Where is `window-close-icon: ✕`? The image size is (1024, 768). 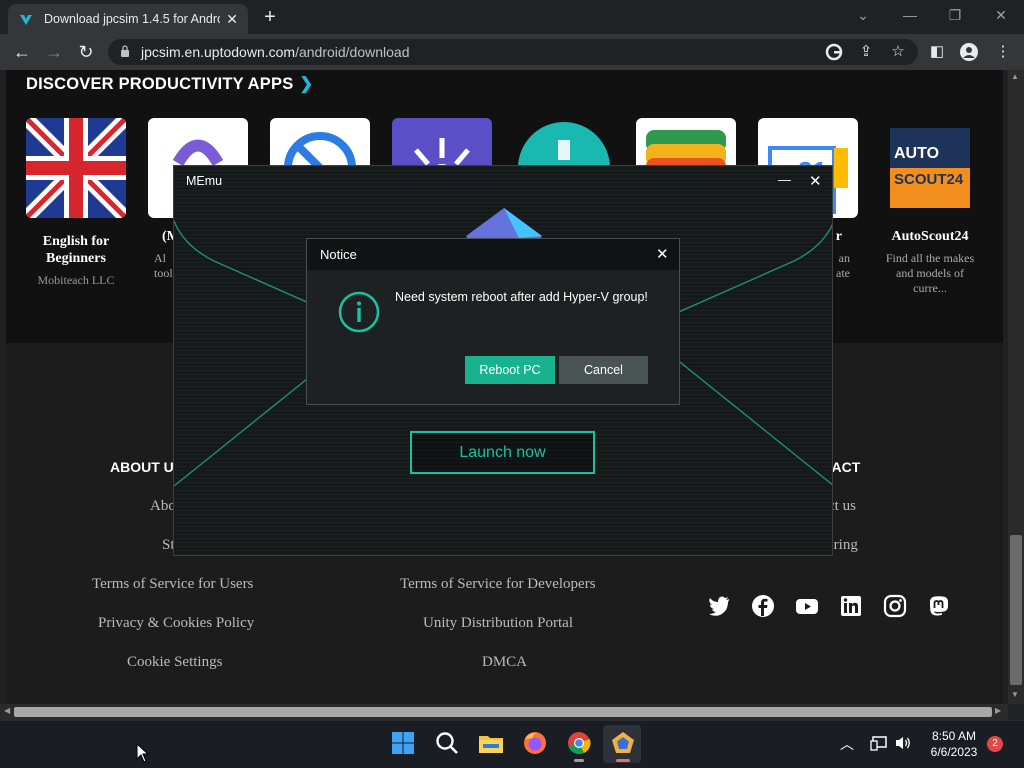
window-close-icon: ✕ is located at coordinates (1001, 15).